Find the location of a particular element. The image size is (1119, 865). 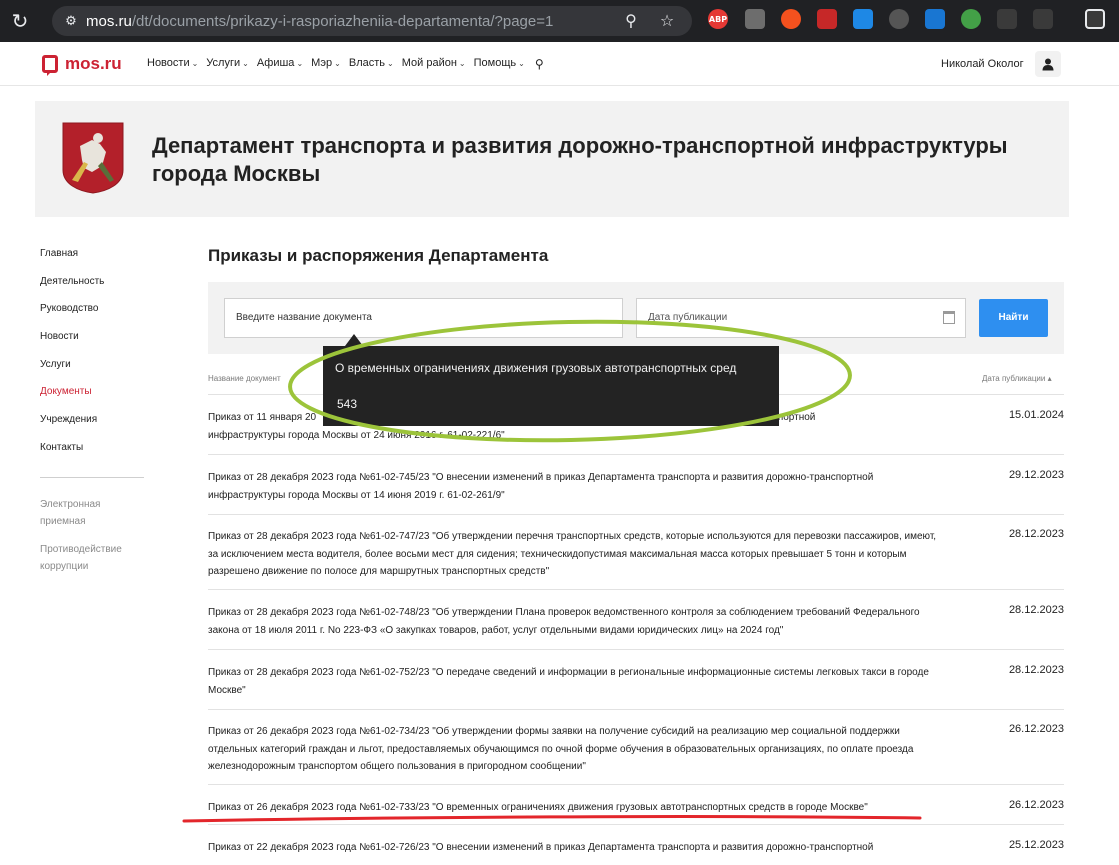

menu-divider is located at coordinates (92, 477).